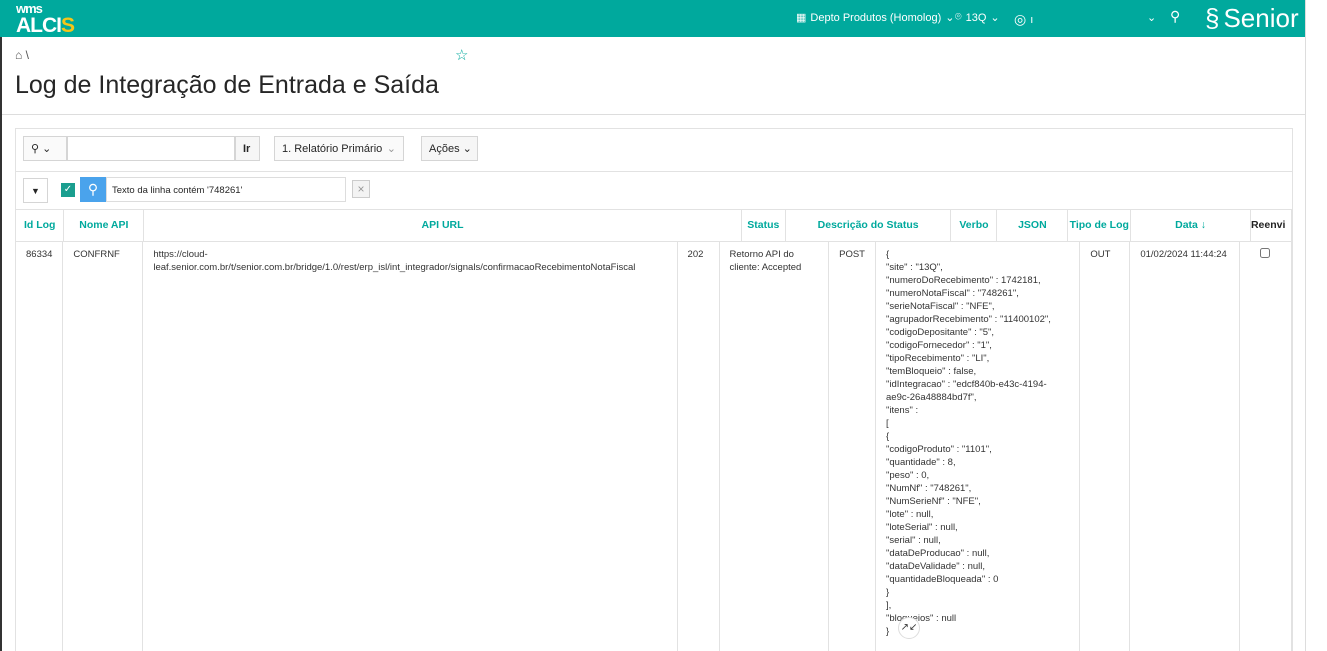 Image resolution: width=1327 pixels, height=651 pixels. Describe the element at coordinates (339, 148) in the screenshot. I see `report-select: 1. Relatório Primário ⌄` at that location.